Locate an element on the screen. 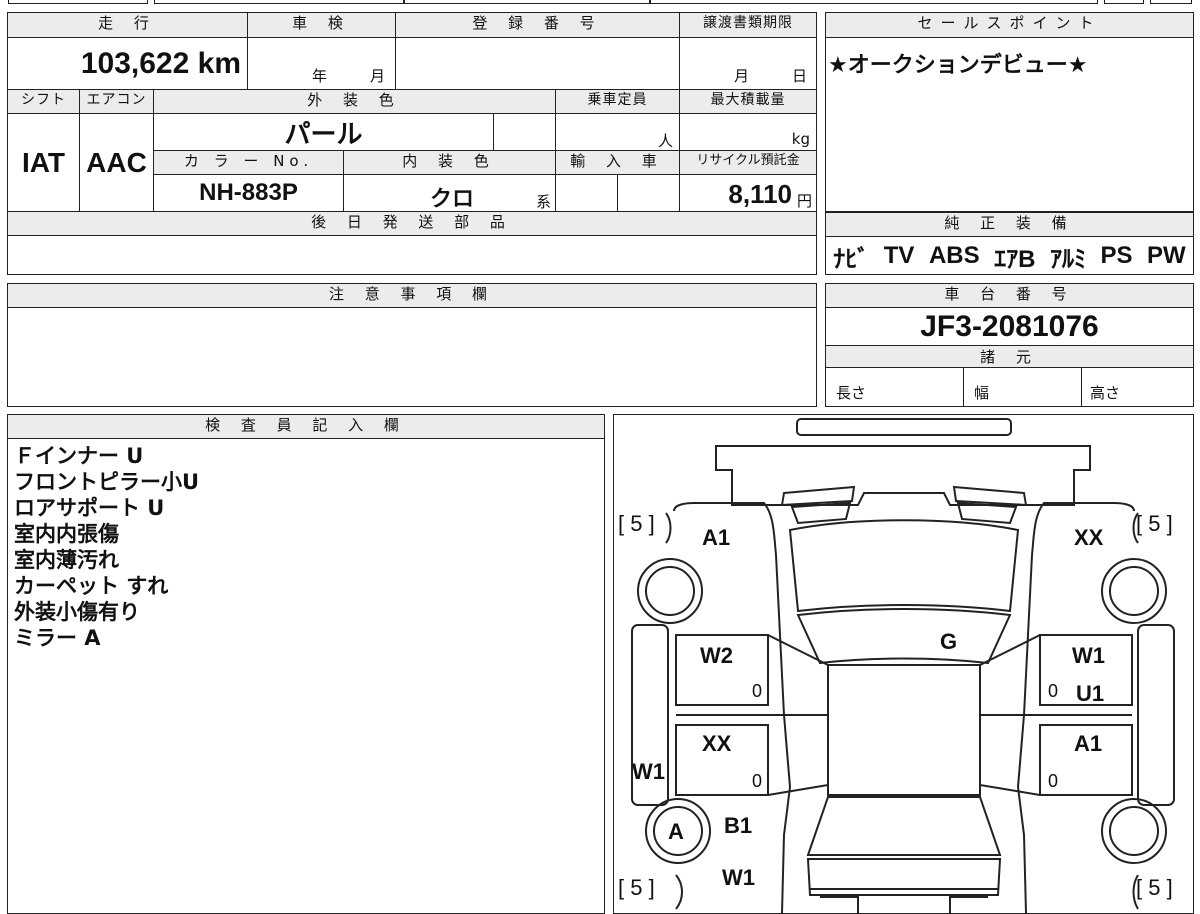  recycle-unit: 円 is located at coordinates (804, 201).